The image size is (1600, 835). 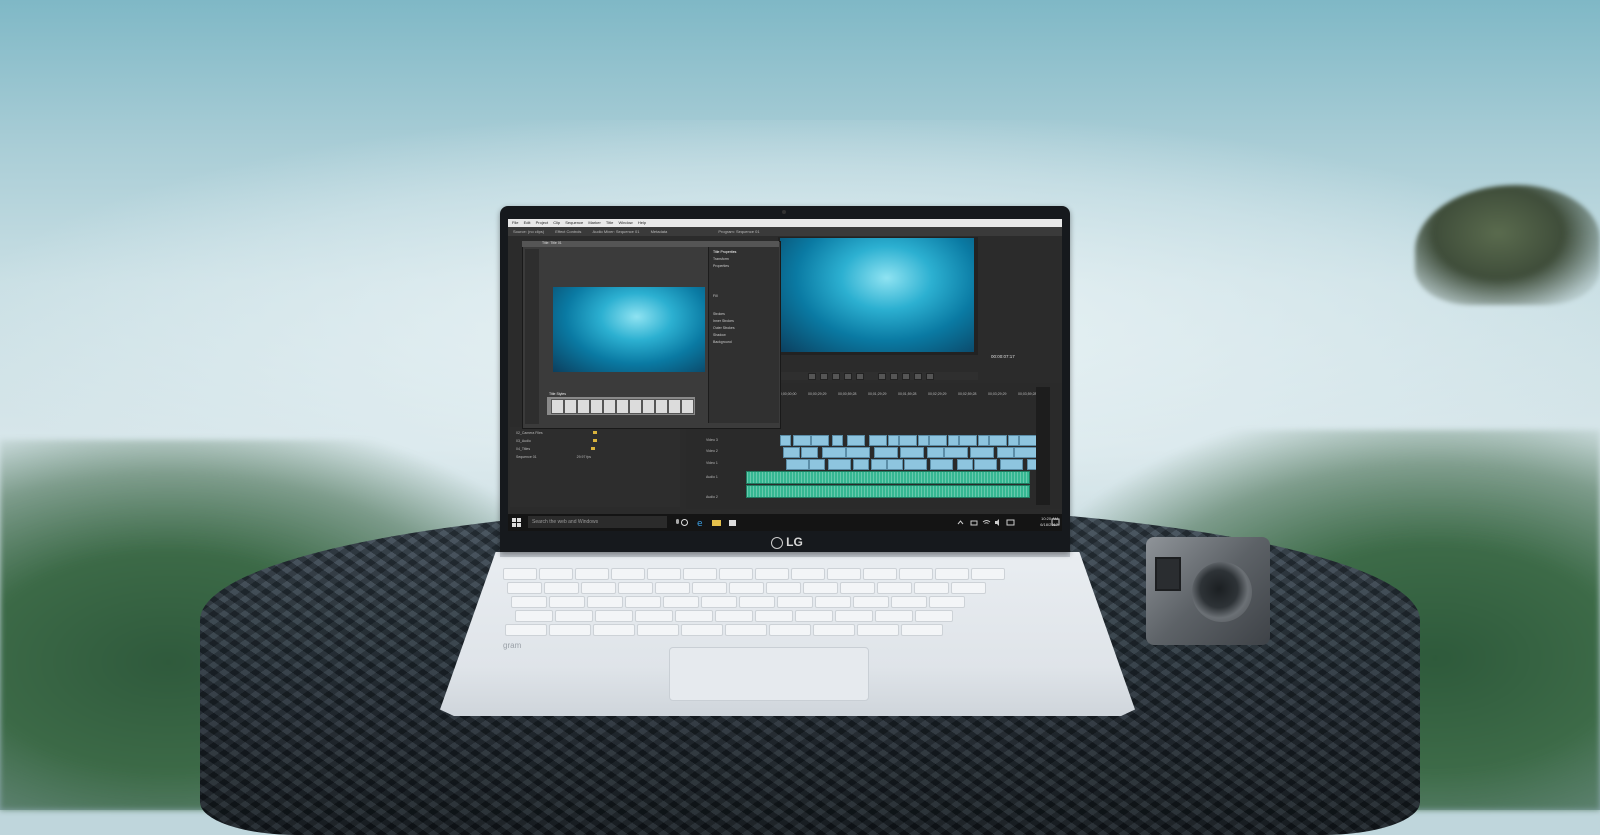 What do you see at coordinates (1010, 522) in the screenshot?
I see `language-icon` at bounding box center [1010, 522].